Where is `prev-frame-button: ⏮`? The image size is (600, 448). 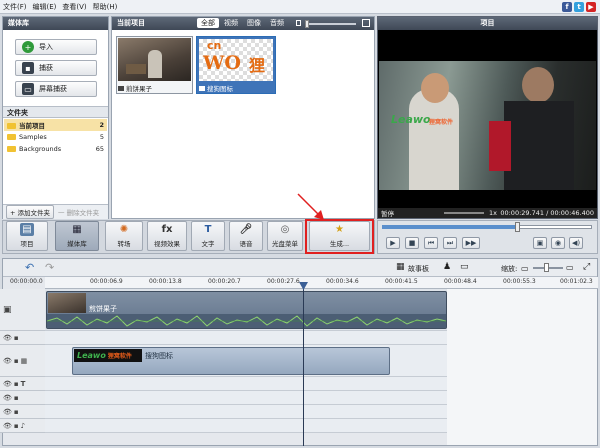
prev-frame-button: ⏮ is located at coordinates (431, 243).